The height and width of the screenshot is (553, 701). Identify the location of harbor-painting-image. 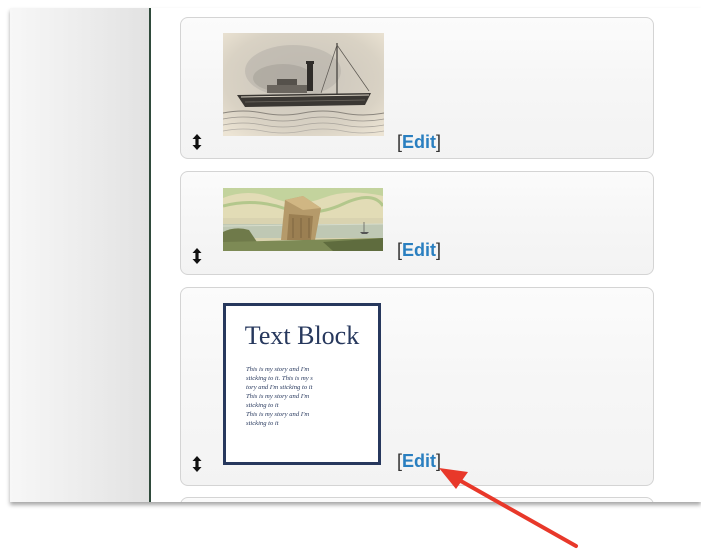
(303, 219).